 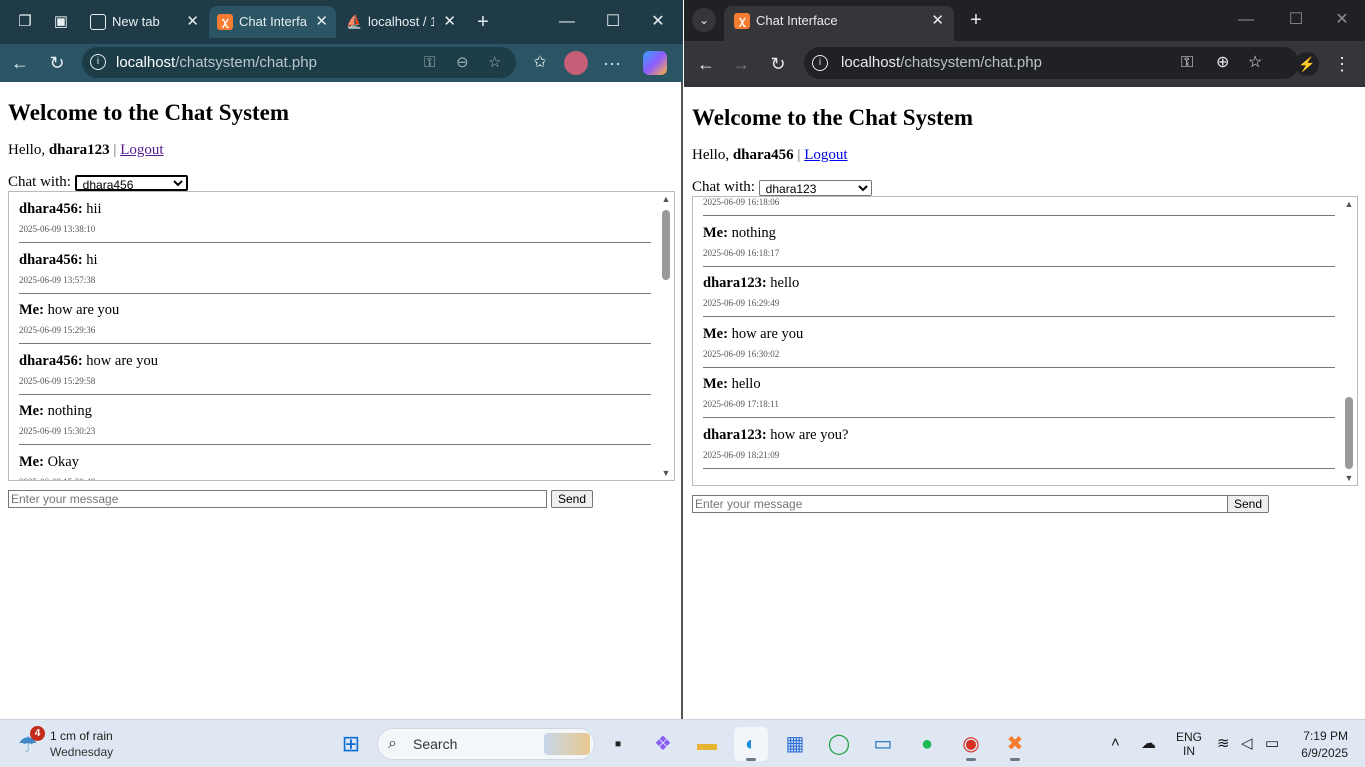 What do you see at coordinates (494, 62) in the screenshot?
I see `favorite-star-icon: ☆` at bounding box center [494, 62].